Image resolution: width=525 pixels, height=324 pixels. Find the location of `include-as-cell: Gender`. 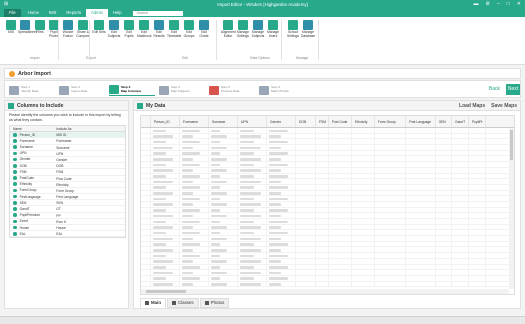

include-as-cell: Gender is located at coordinates (89, 159).